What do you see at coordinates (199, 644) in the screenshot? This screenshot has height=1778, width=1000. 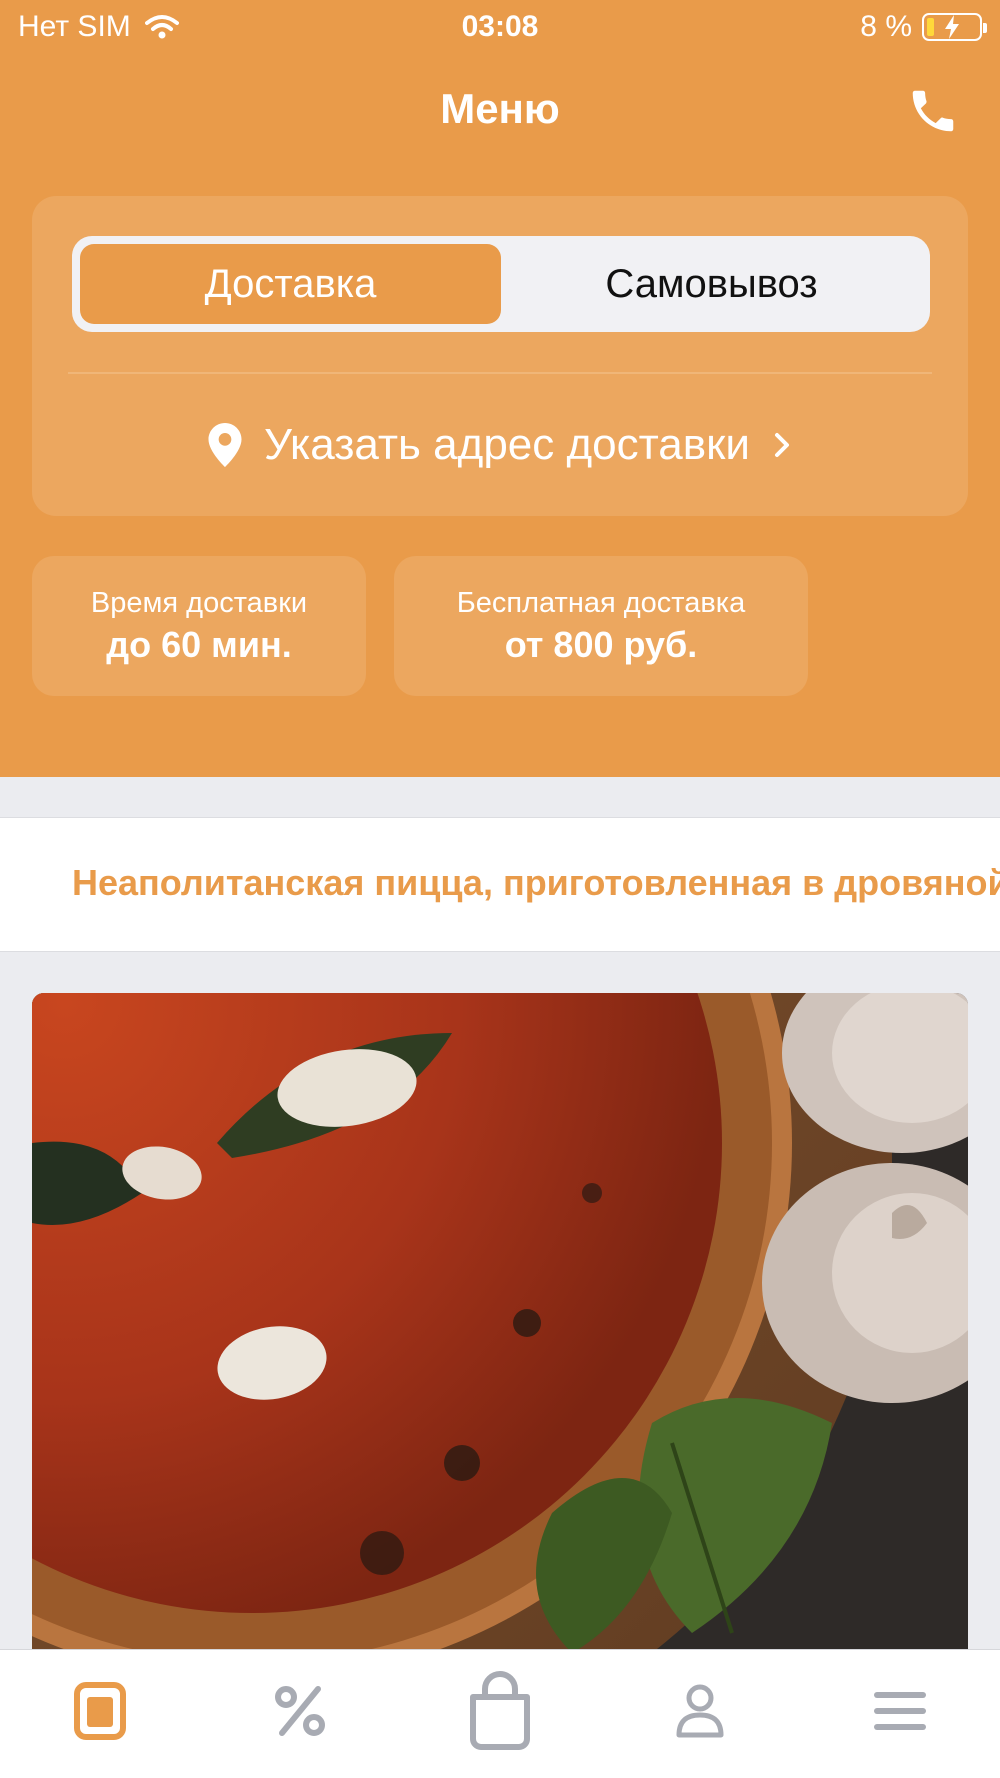 I see `delivery-time-value: до 60 мин.` at bounding box center [199, 644].